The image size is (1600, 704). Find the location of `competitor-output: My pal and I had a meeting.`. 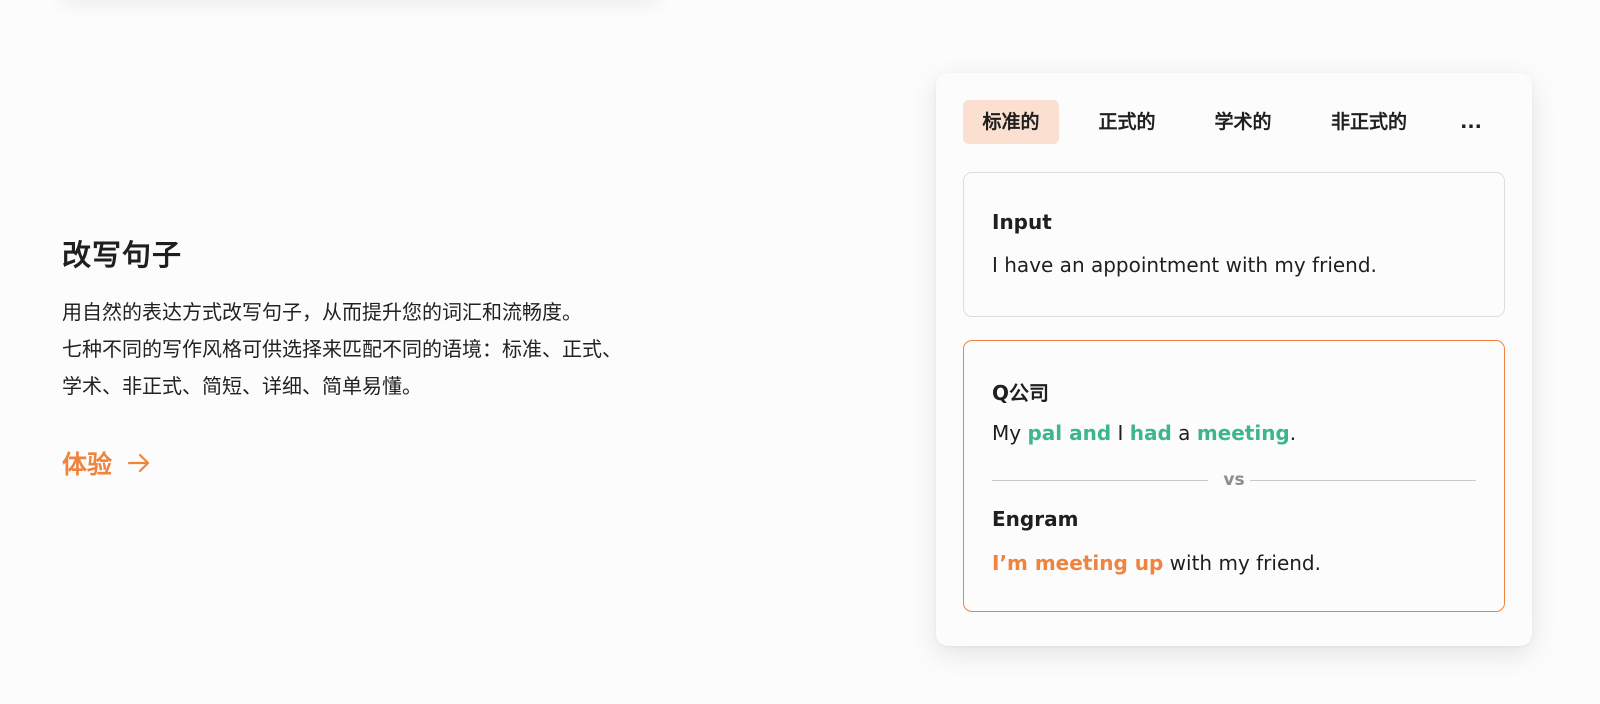

competitor-output: My pal and I had a meeting. is located at coordinates (1144, 433).